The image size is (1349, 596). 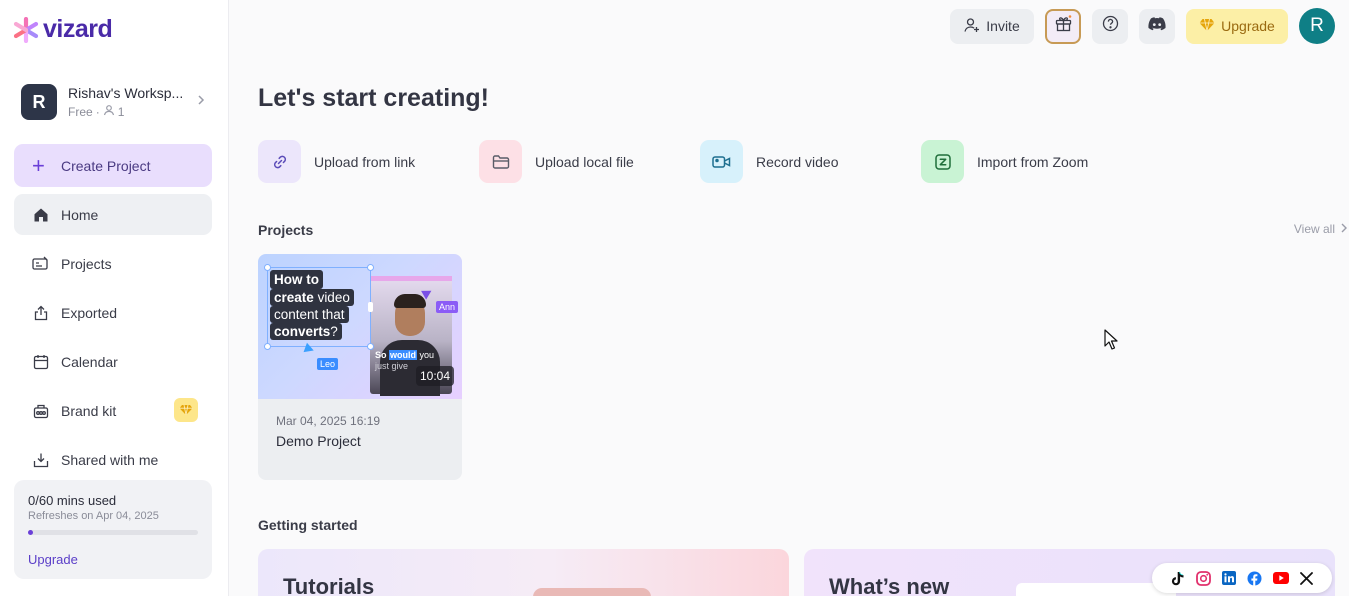 I want to click on user-avatar: R, so click(x=1317, y=26).